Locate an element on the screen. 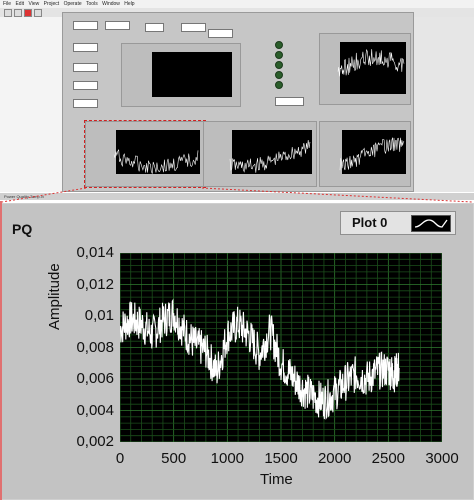 Image resolution: width=474 pixels, height=500 pixels. wave-icon is located at coordinates (431, 223).